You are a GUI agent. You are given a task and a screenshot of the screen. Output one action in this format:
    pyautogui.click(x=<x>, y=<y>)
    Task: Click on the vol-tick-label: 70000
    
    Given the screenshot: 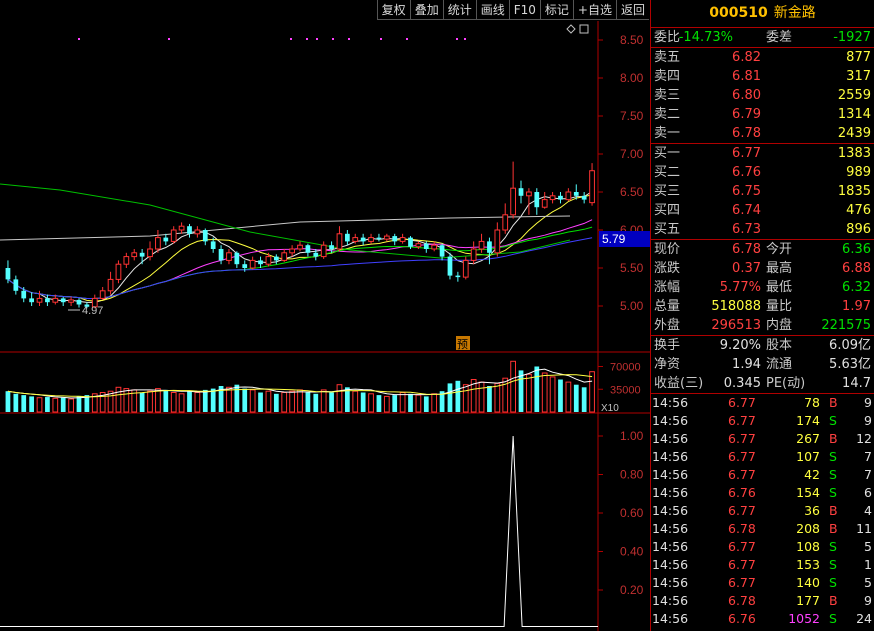 What is the action you would take?
    pyautogui.click(x=625, y=368)
    